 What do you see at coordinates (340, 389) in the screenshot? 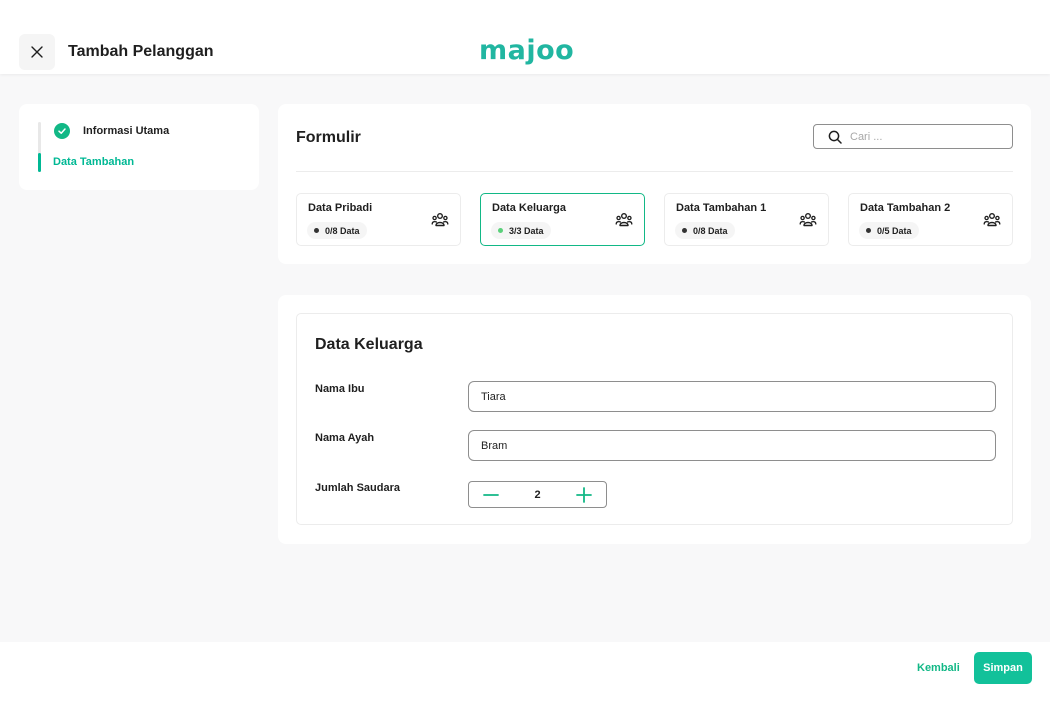
I see `nama-ibu-label: Nama Ibu` at bounding box center [340, 389].